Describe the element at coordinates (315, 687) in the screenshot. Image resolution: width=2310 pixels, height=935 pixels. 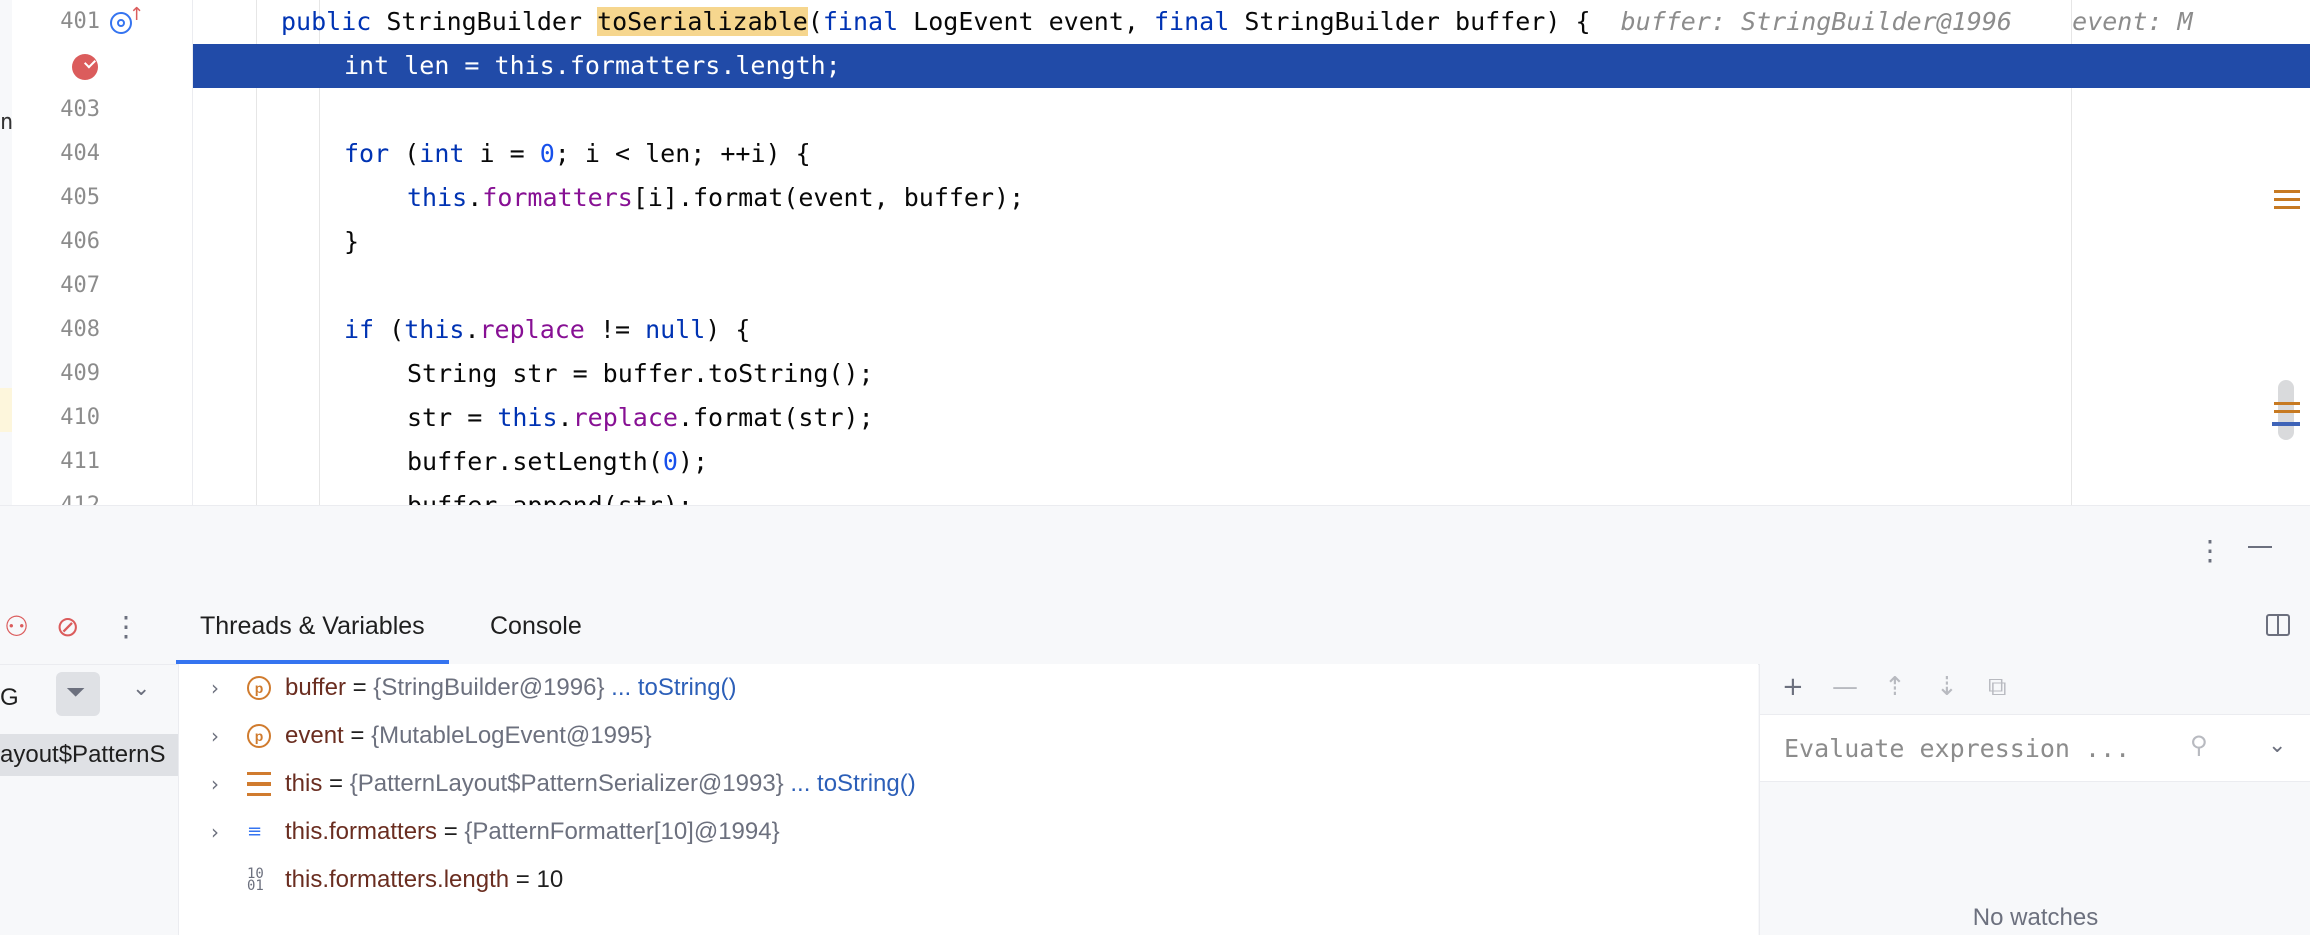
I see `variable-name: buffer` at that location.